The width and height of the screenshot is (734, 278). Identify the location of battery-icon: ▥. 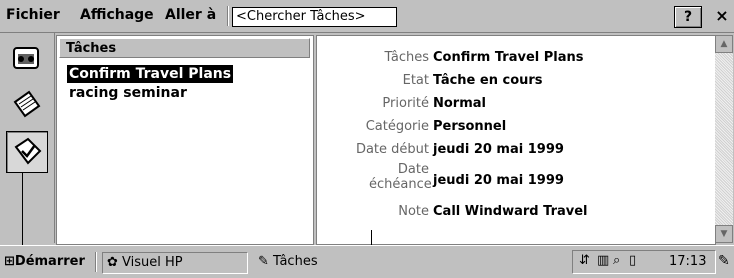
(603, 260).